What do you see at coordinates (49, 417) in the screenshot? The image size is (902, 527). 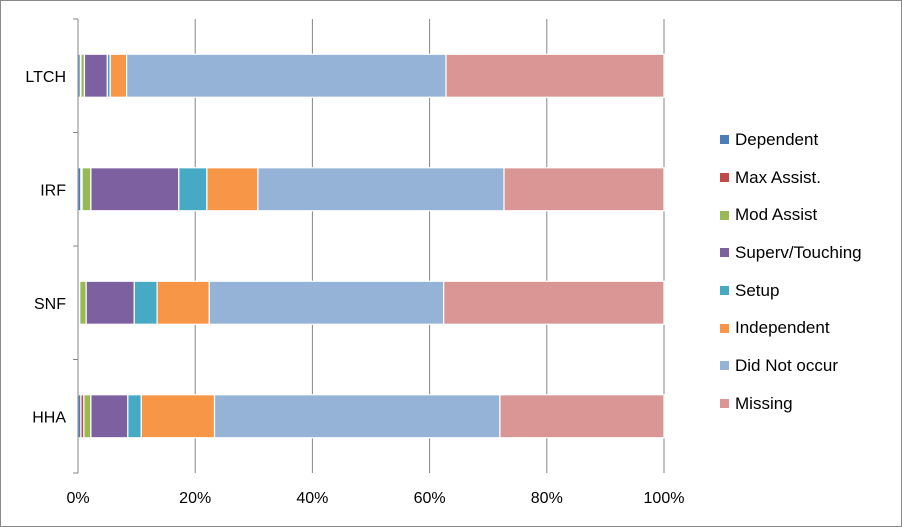 I see `y-tick-label: HHA` at bounding box center [49, 417].